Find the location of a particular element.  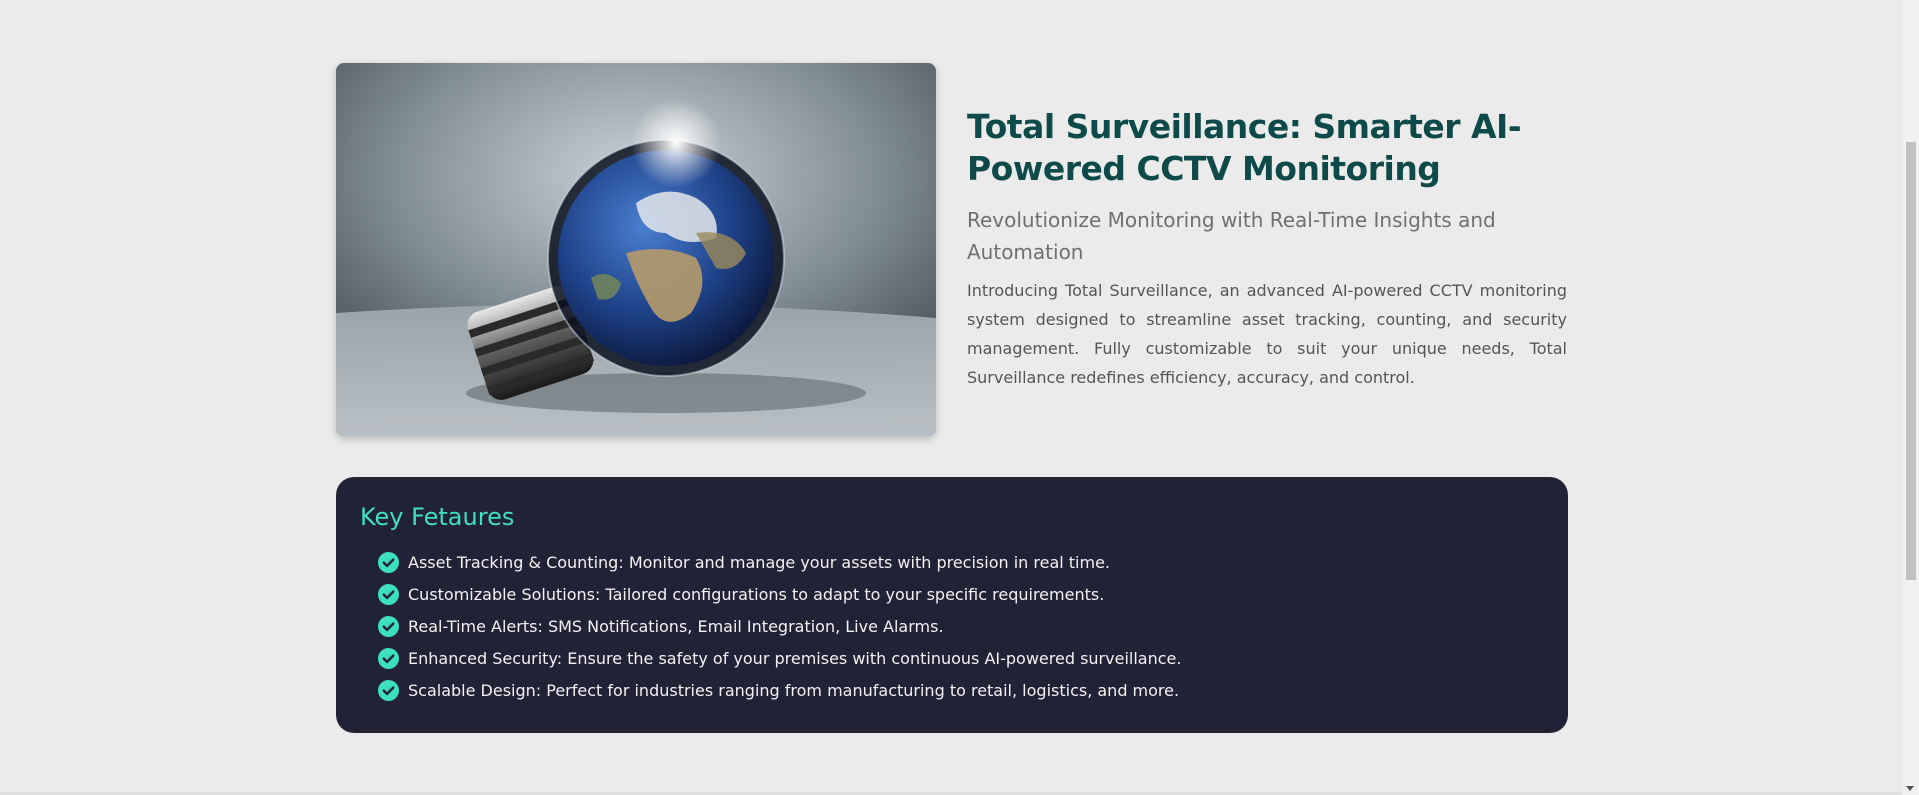

scroll-down-arrow-icon is located at coordinates (1910, 788).